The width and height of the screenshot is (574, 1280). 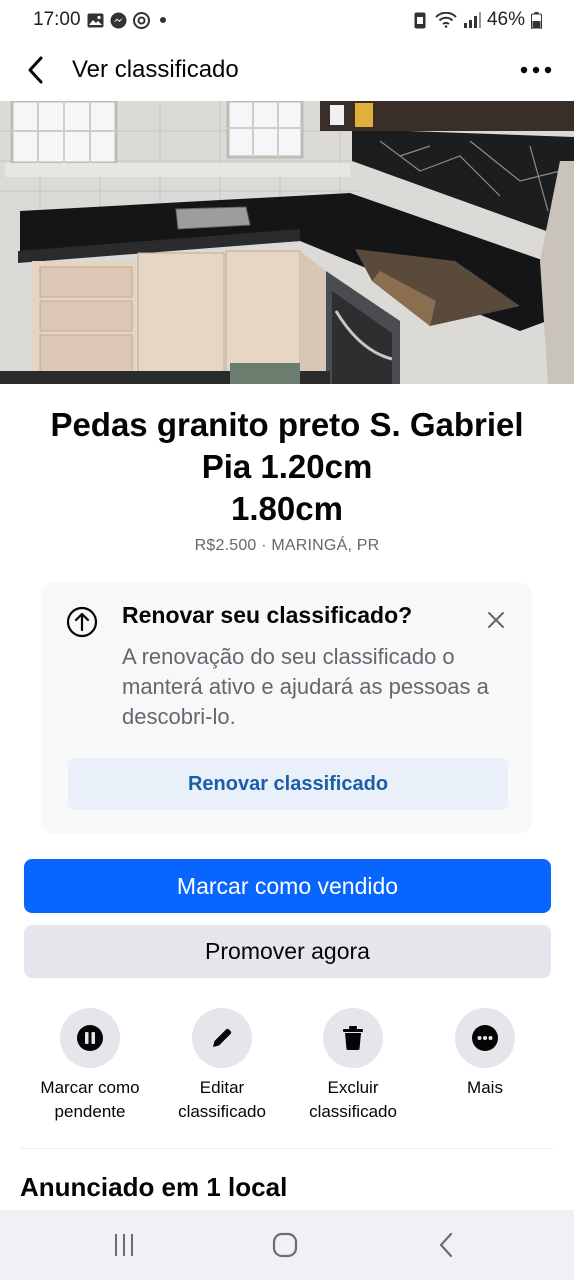 I want to click on battery-percent: 46%, so click(x=505, y=19).